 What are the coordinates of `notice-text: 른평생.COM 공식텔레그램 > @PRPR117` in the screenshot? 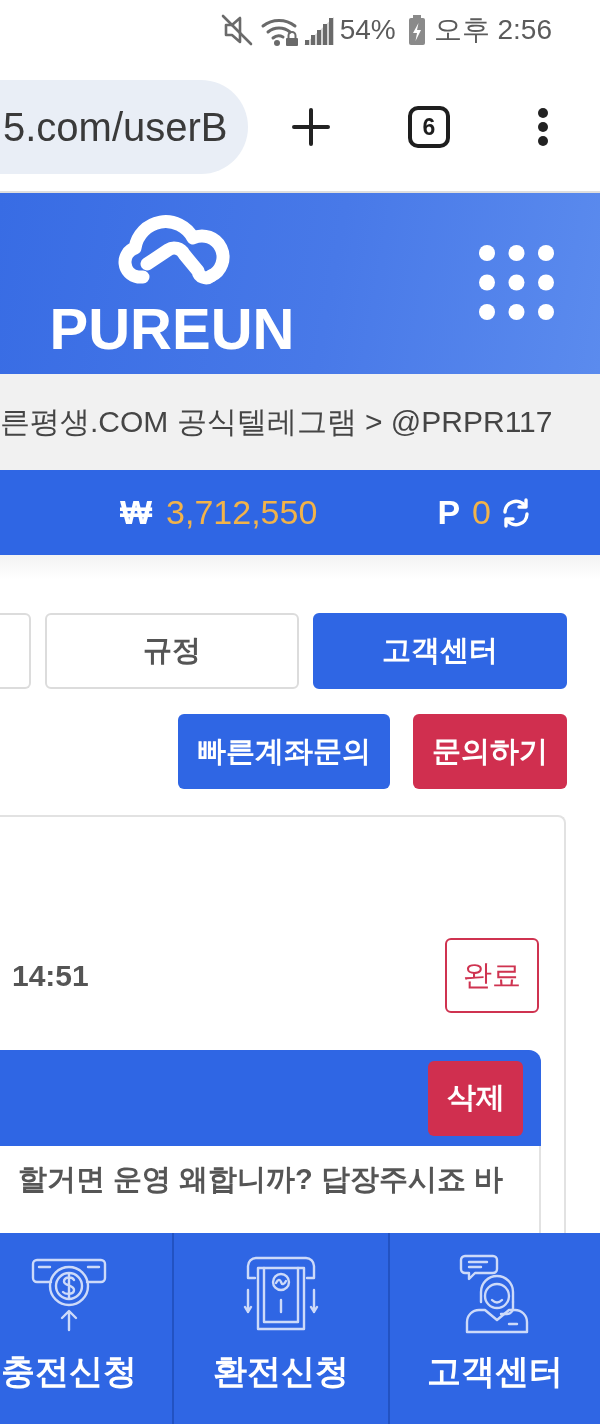 It's located at (276, 421).